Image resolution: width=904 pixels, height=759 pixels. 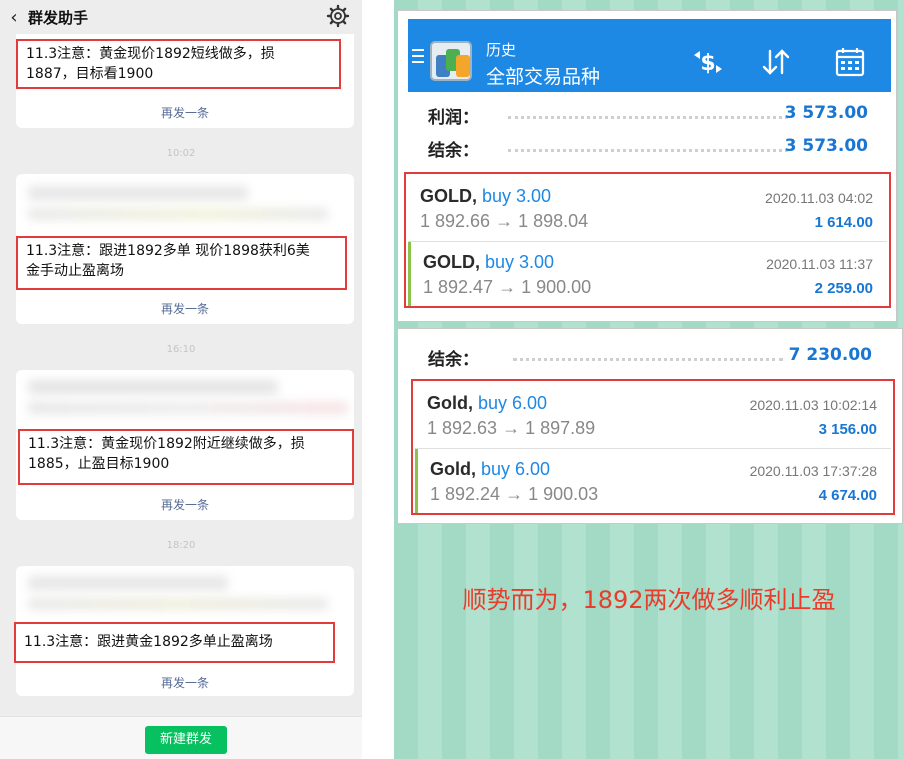 What do you see at coordinates (507, 287) in the screenshot?
I see `trade-prices: 1 892.47 → 1 900.00` at bounding box center [507, 287].